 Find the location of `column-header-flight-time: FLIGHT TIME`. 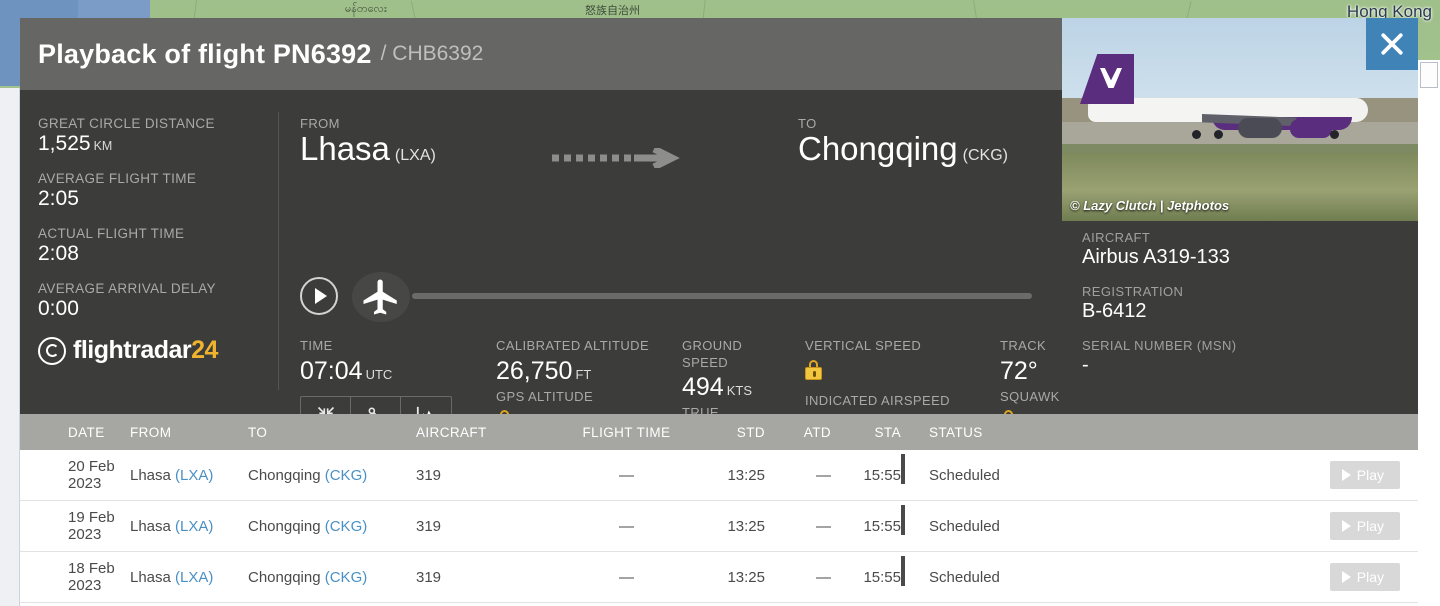

column-header-flight-time: FLIGHT TIME is located at coordinates (626, 432).